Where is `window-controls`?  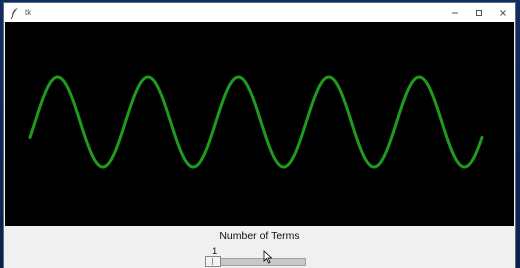
window-controls is located at coordinates (479, 12).